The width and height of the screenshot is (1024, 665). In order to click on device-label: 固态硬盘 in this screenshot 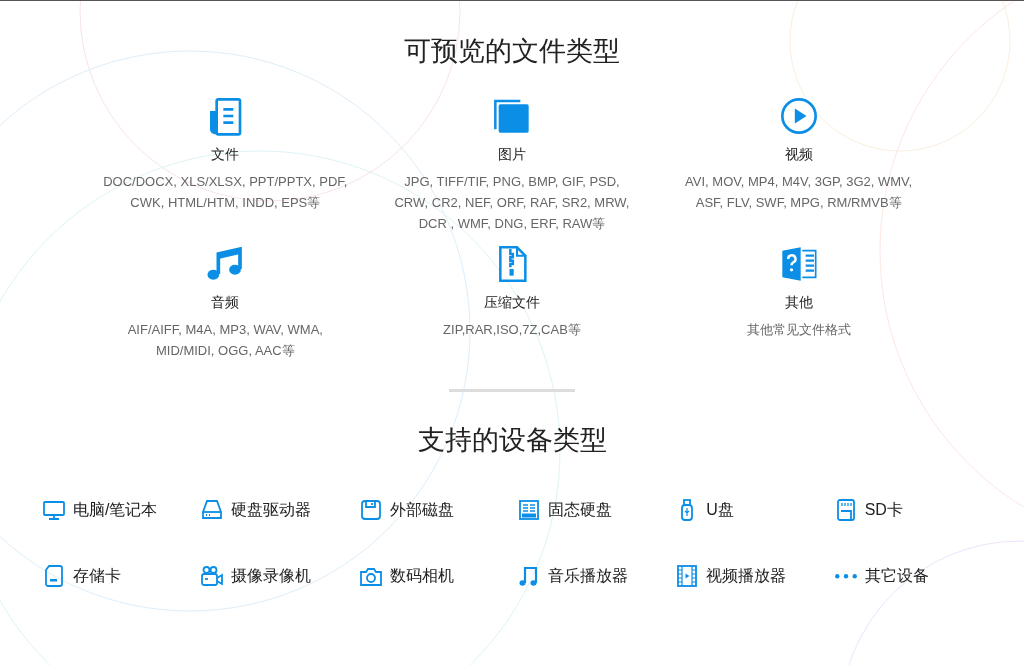, I will do `click(580, 510)`.